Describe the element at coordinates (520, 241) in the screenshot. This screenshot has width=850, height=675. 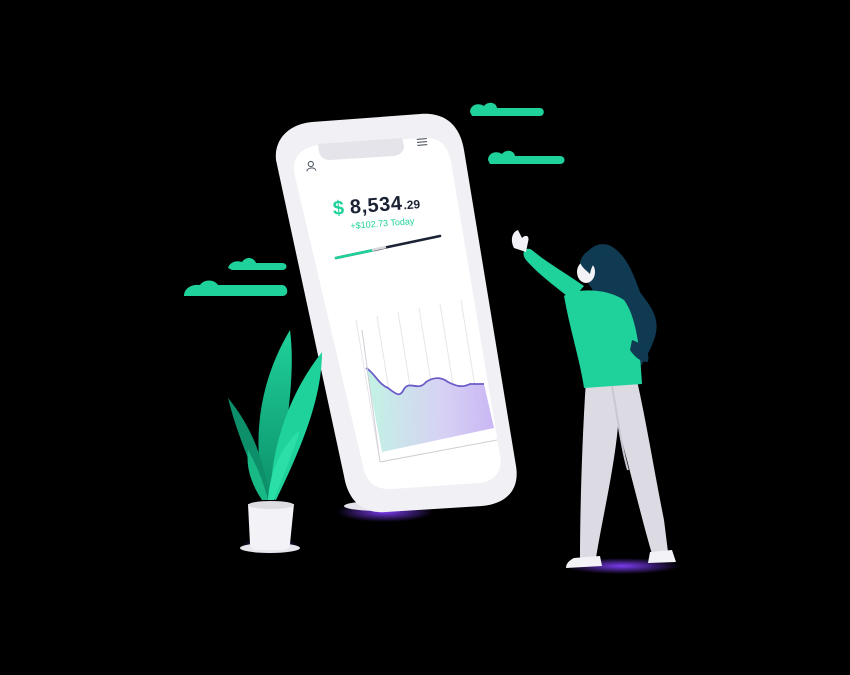
I see `hand` at that location.